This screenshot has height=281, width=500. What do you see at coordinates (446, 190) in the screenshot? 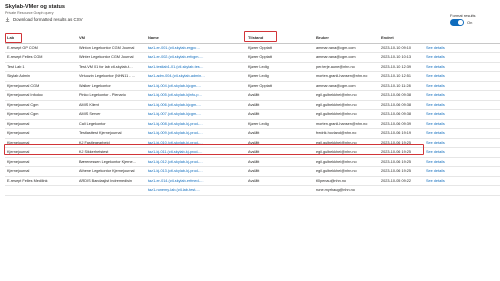
I see `see-details-link` at bounding box center [446, 190].